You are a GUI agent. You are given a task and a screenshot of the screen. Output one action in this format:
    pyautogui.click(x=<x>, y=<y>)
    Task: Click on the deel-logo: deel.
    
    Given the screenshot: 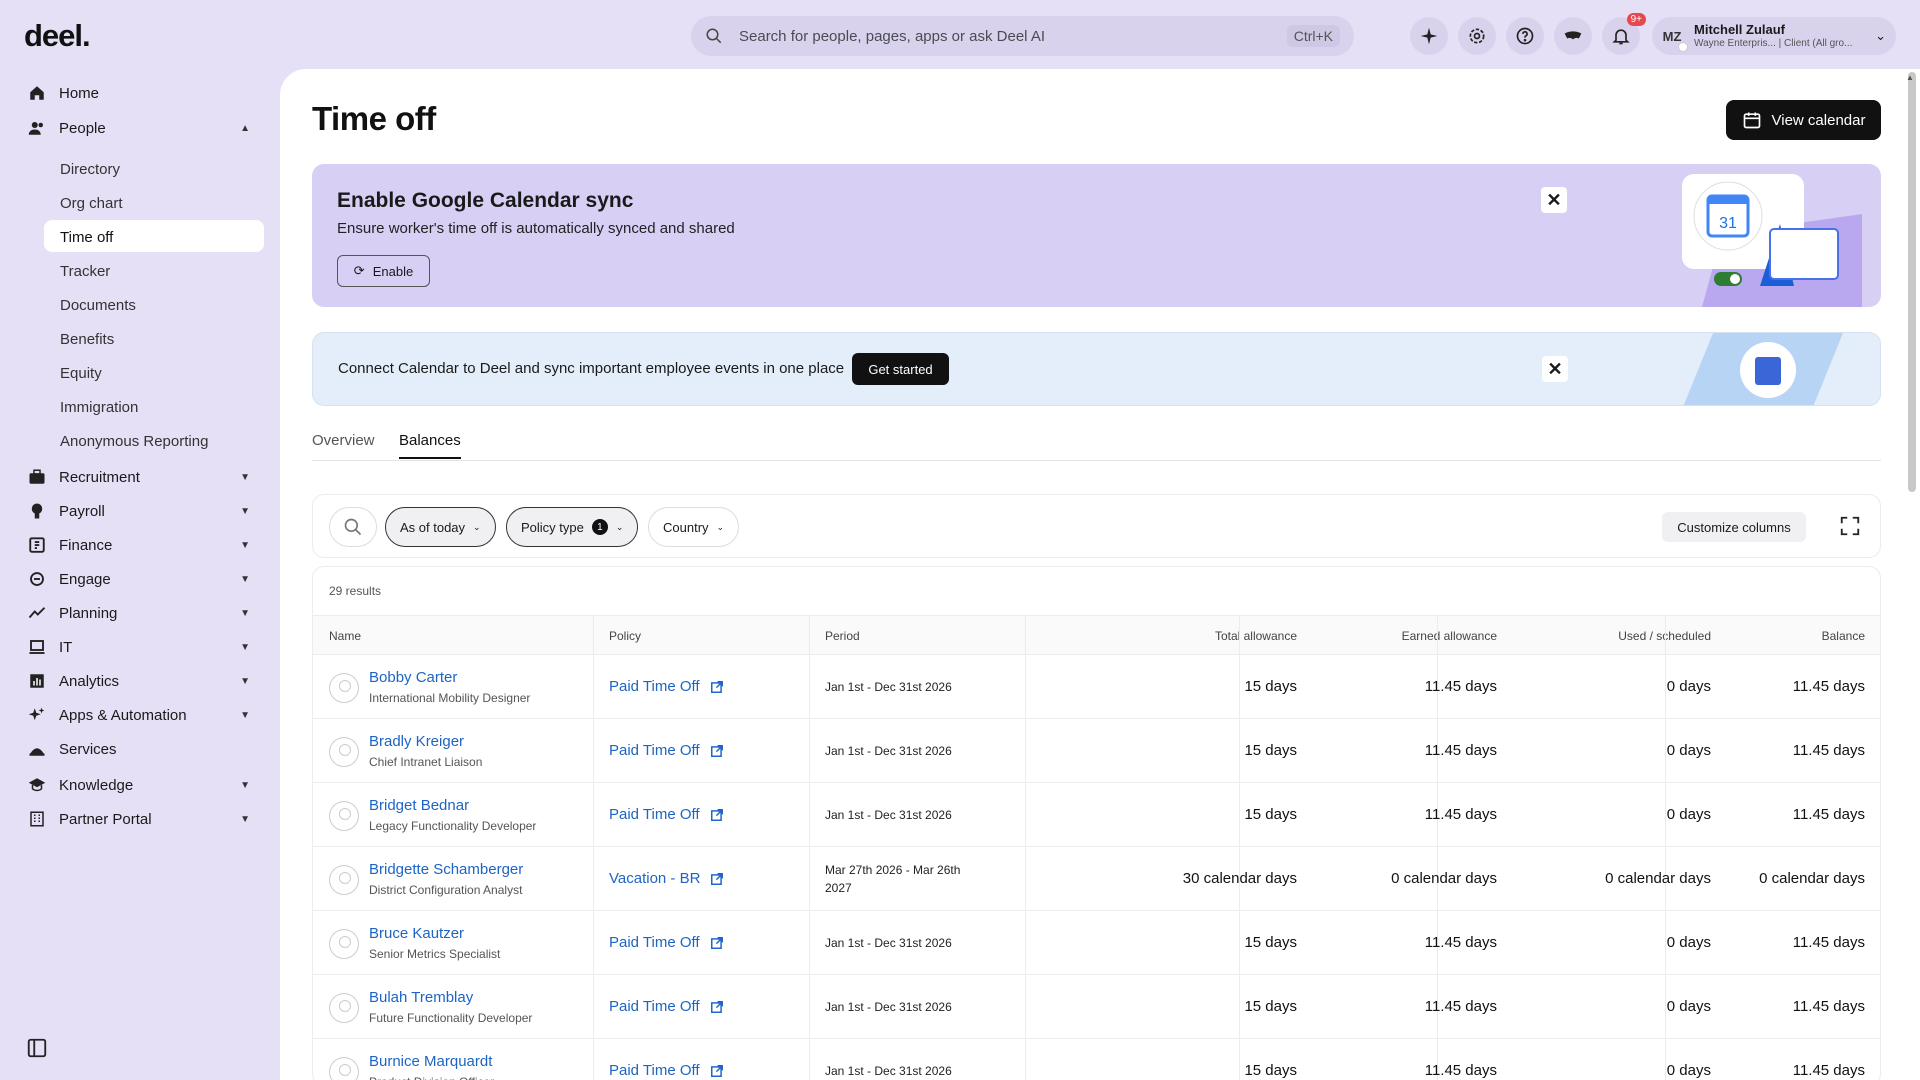 What is the action you would take?
    pyautogui.click(x=57, y=36)
    